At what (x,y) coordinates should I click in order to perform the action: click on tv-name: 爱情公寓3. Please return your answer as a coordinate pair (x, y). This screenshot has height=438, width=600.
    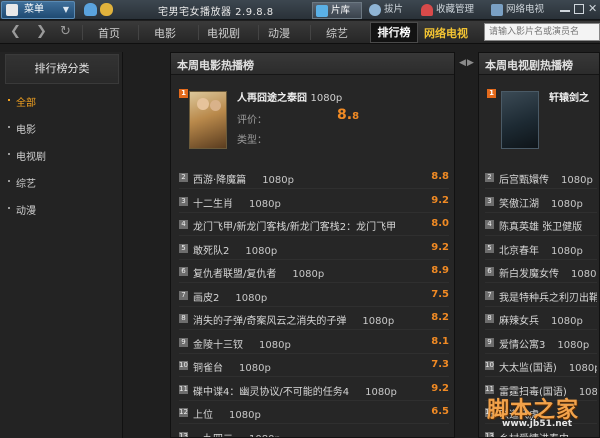
    Looking at the image, I should click on (522, 344).